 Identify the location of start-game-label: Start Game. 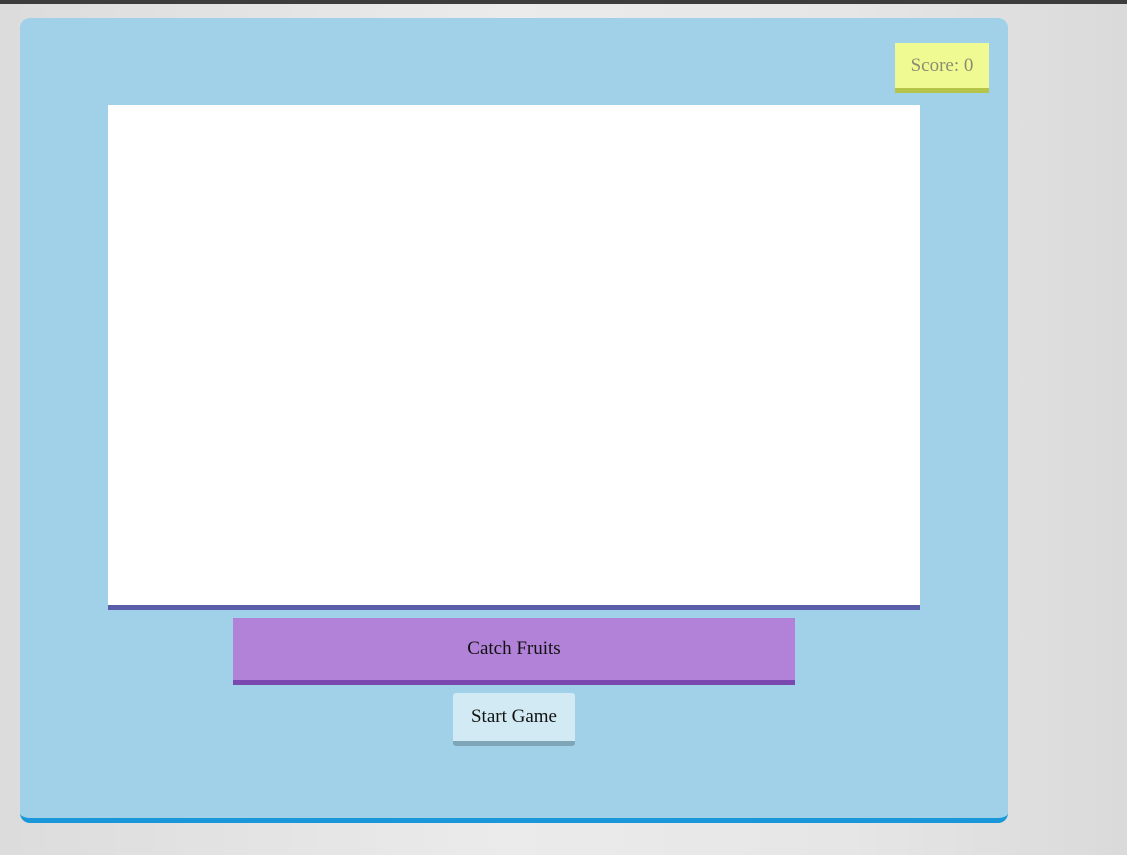
(513, 716).